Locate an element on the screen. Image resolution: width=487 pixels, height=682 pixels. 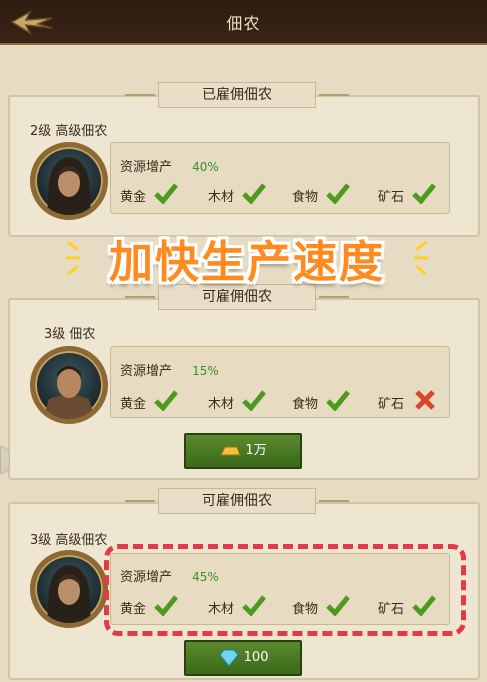
speed-up-banner: 加快生产速度 is located at coordinates (247, 262).